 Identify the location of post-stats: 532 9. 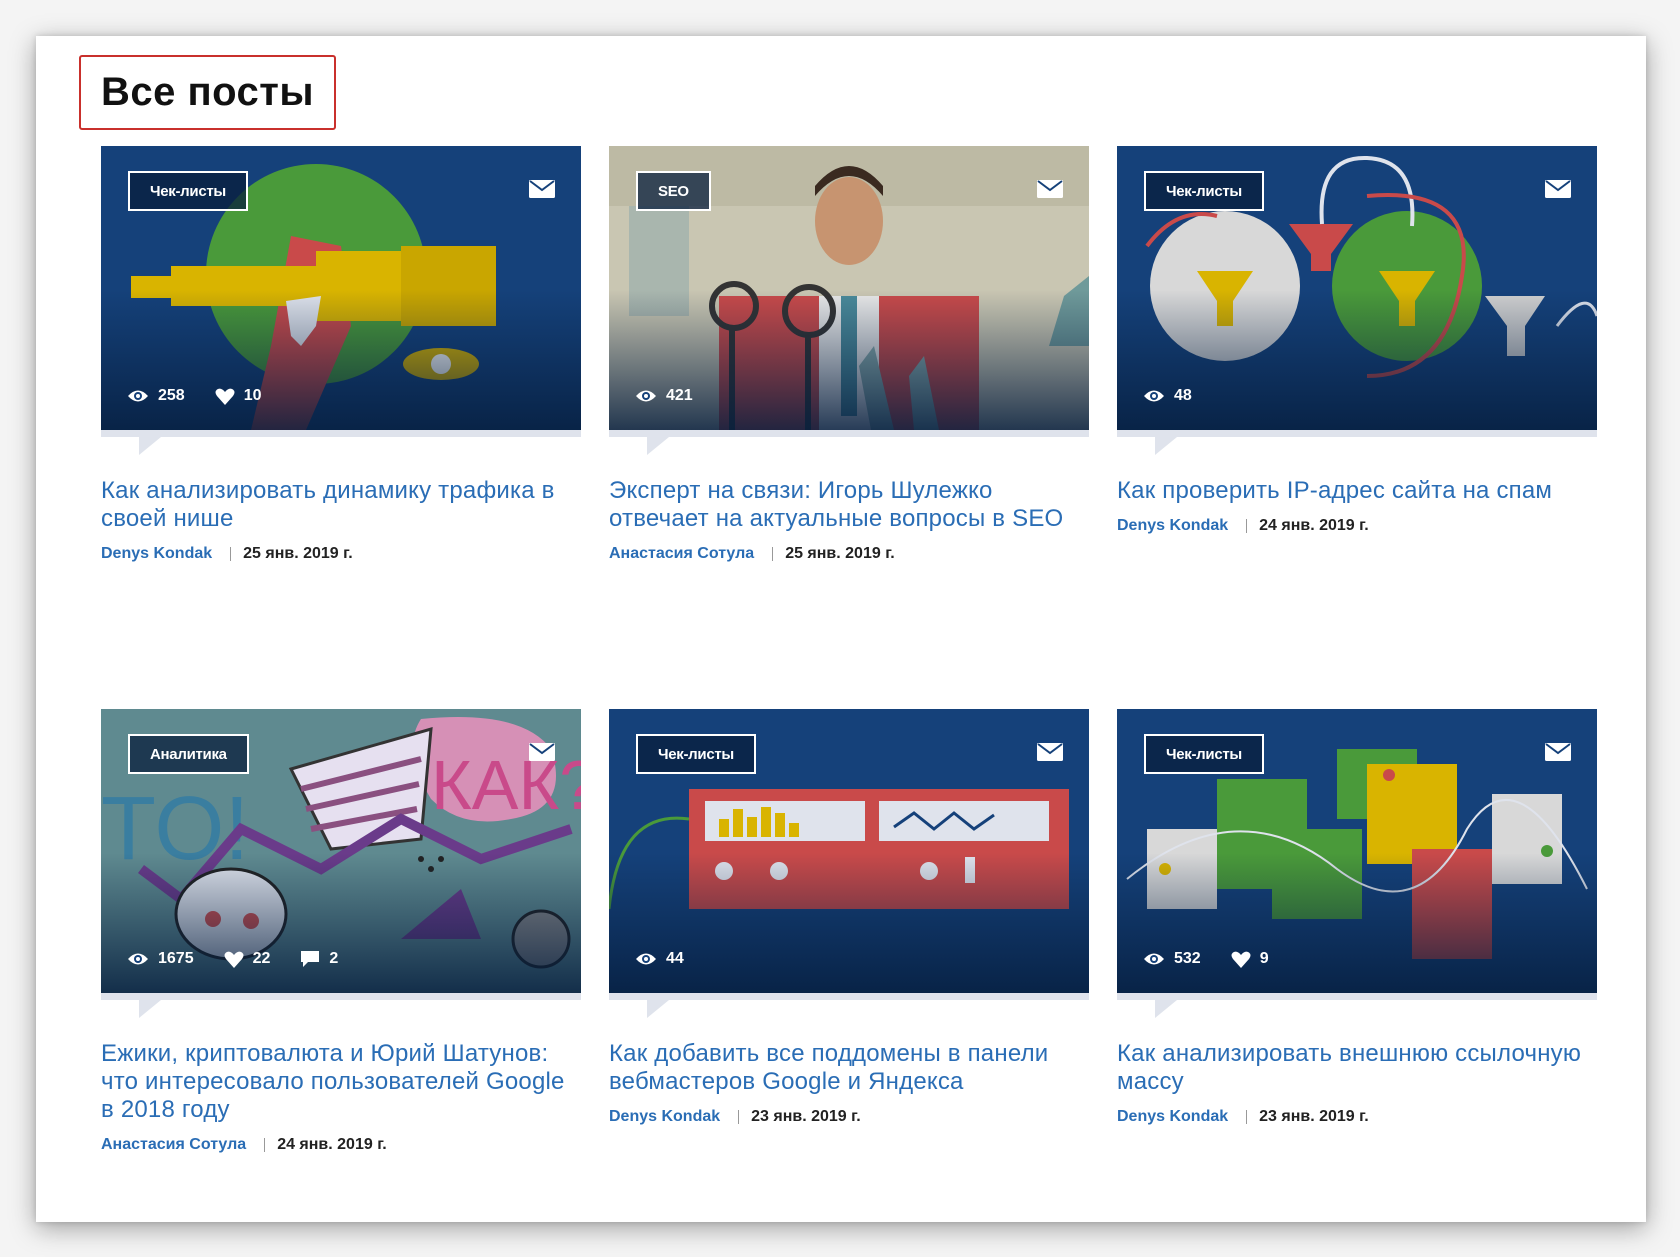
(1206, 959).